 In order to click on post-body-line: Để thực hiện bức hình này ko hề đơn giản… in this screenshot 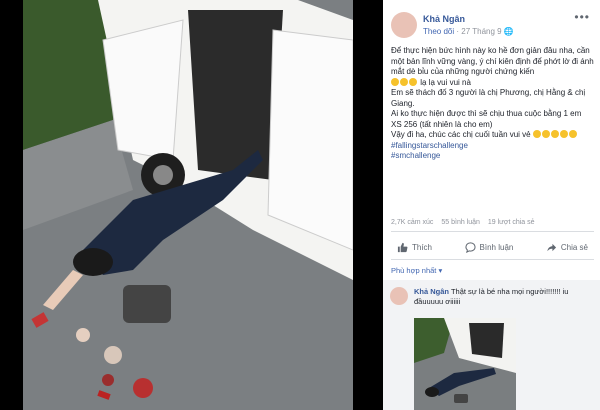, I will do `click(492, 61)`.